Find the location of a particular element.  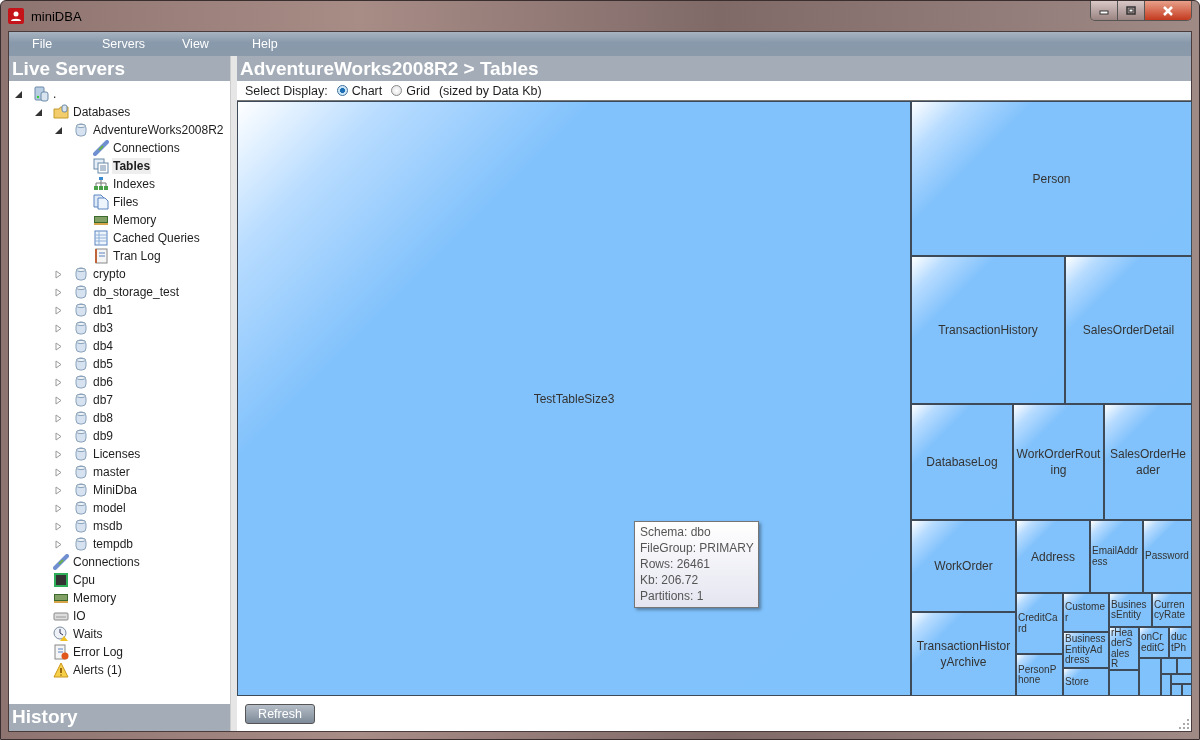

radio-option: Chart is located at coordinates (359, 90).